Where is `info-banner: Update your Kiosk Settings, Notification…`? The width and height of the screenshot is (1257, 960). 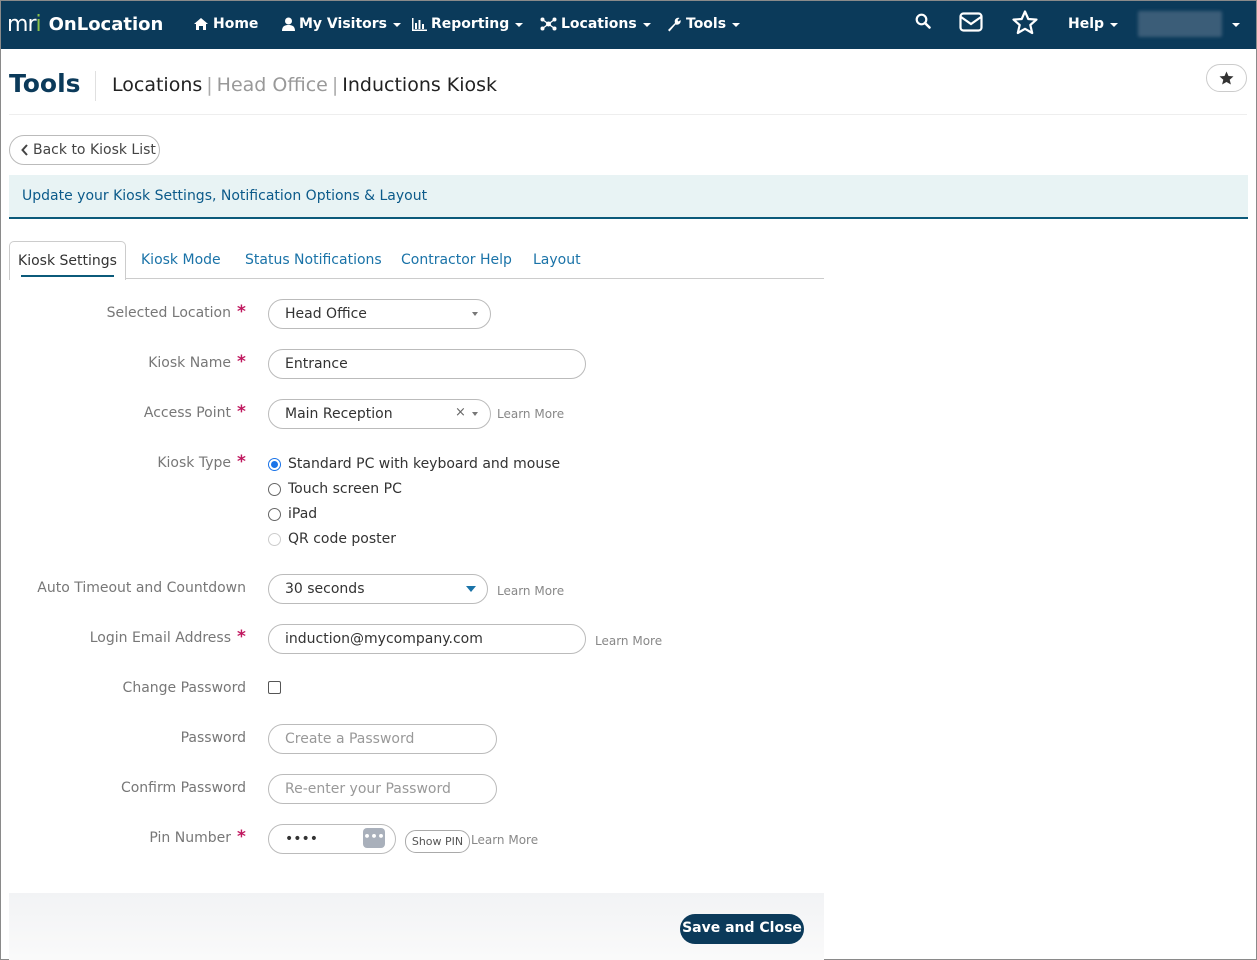
info-banner: Update your Kiosk Settings, Notification… is located at coordinates (628, 197).